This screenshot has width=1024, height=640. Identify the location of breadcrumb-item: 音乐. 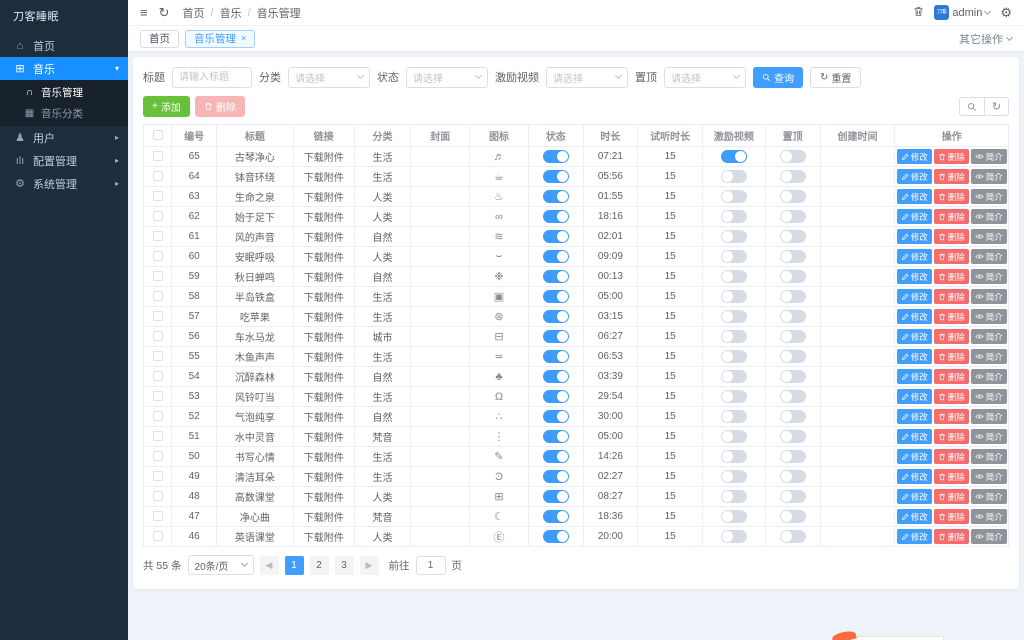
(231, 13).